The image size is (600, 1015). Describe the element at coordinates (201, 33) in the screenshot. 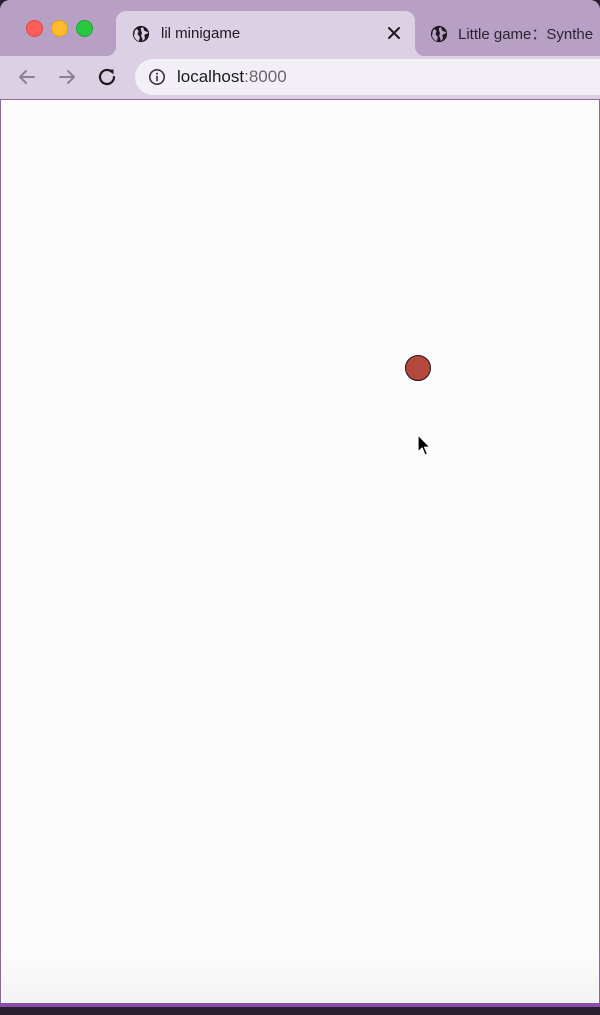

I see `tab-title: lil minigame` at that location.